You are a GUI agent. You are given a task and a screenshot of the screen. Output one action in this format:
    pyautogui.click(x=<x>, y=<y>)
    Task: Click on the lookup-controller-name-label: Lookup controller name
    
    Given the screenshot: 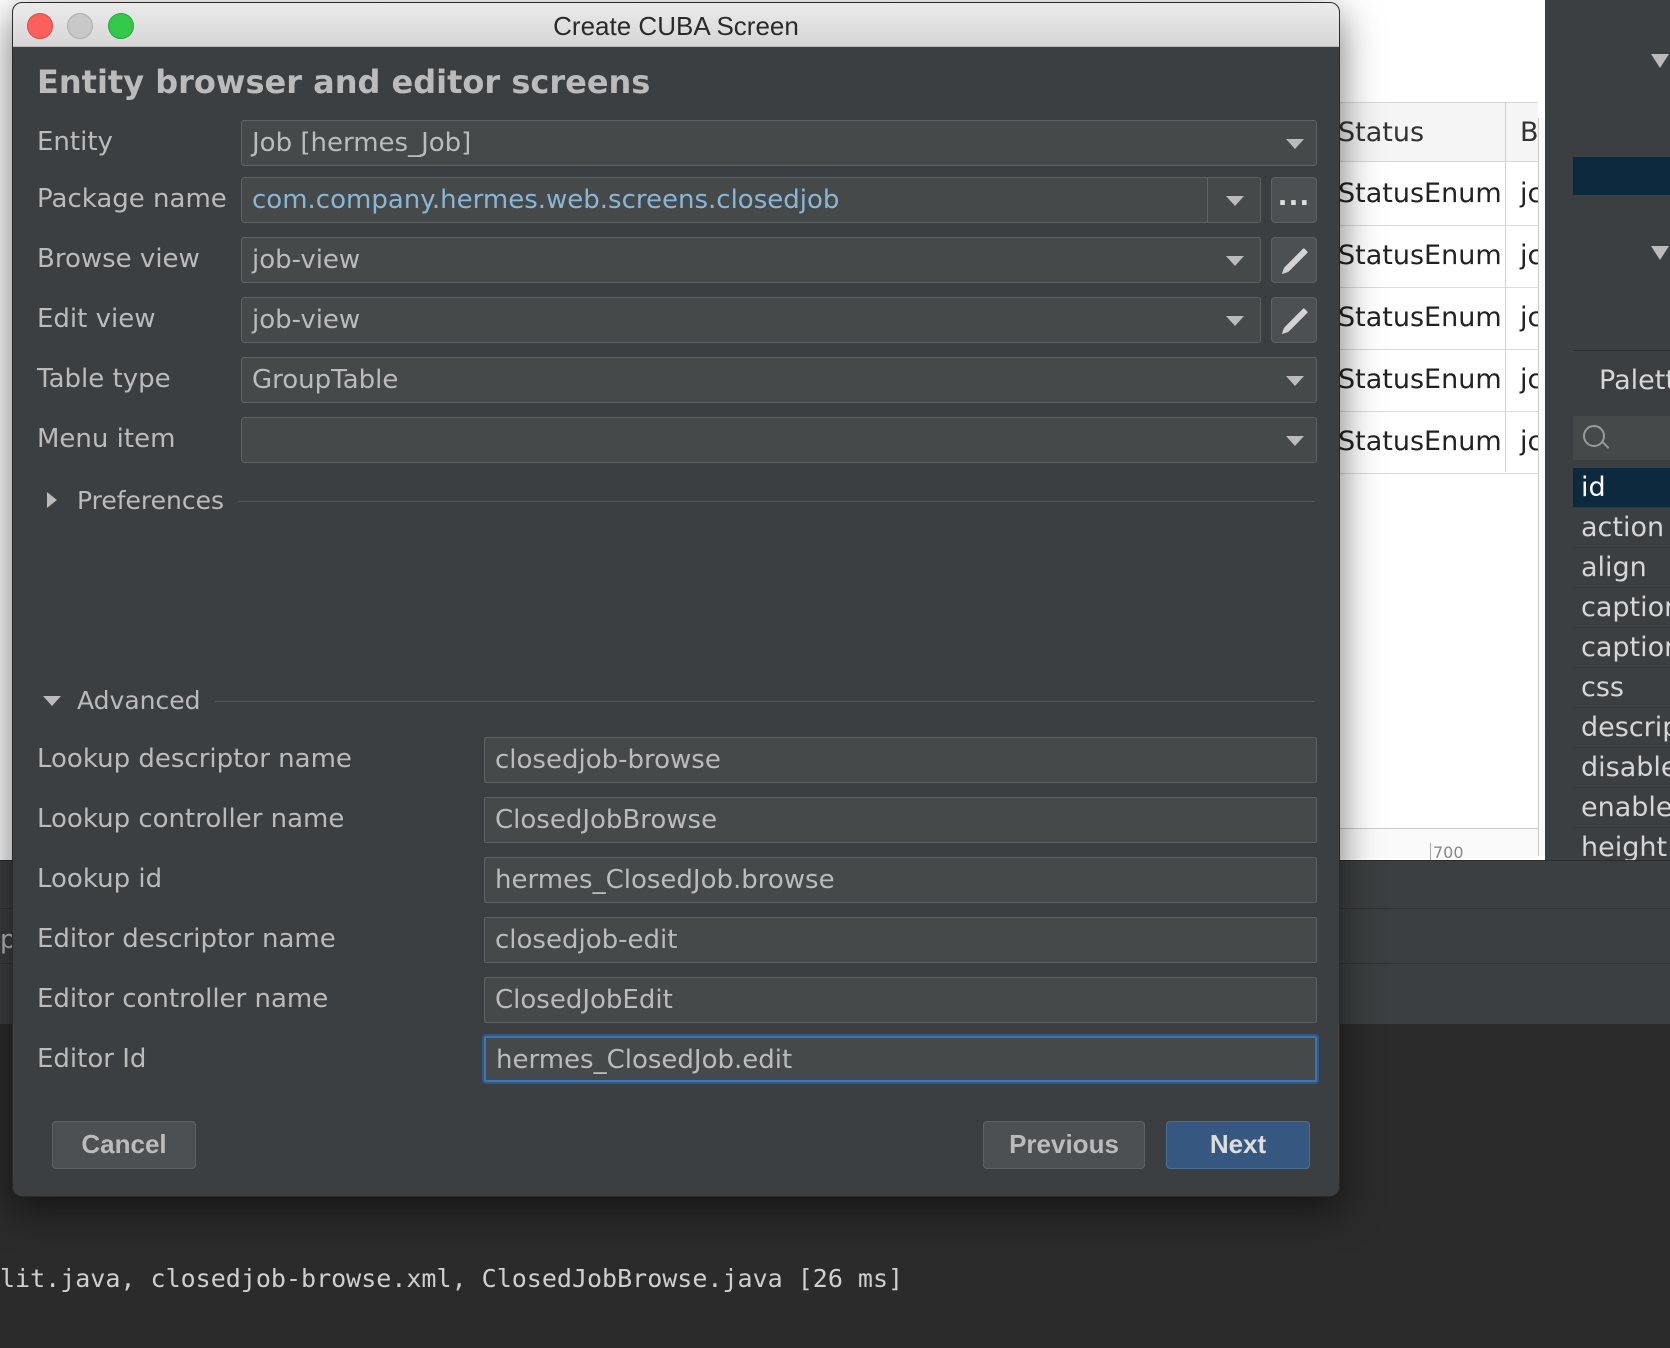 What is the action you would take?
    pyautogui.click(x=191, y=819)
    